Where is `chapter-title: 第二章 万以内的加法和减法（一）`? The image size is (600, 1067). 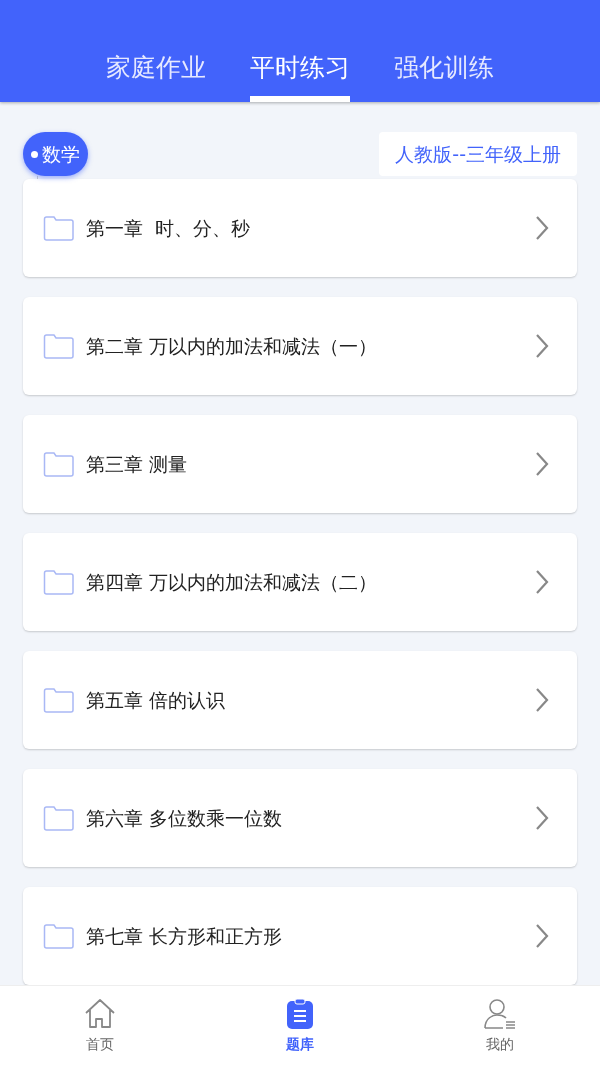 chapter-title: 第二章 万以内的加法和减法（一） is located at coordinates (232, 346).